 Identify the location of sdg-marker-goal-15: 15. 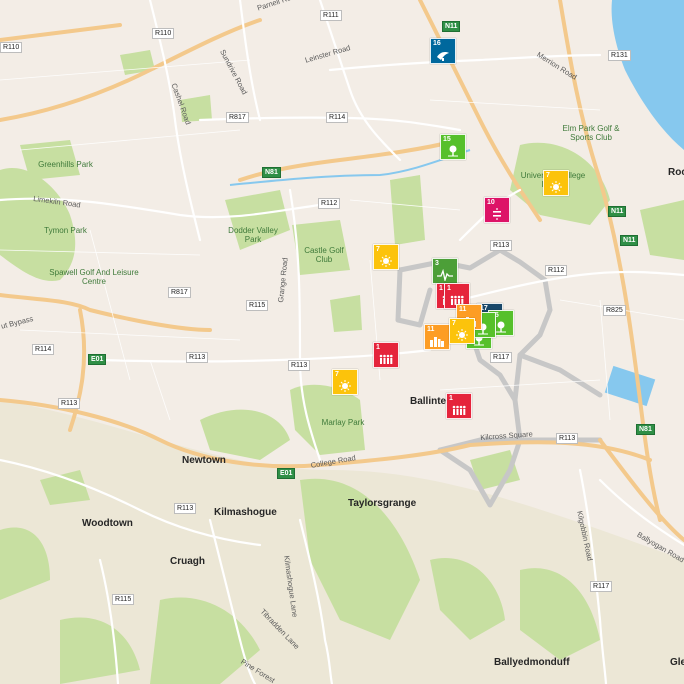
(453, 147).